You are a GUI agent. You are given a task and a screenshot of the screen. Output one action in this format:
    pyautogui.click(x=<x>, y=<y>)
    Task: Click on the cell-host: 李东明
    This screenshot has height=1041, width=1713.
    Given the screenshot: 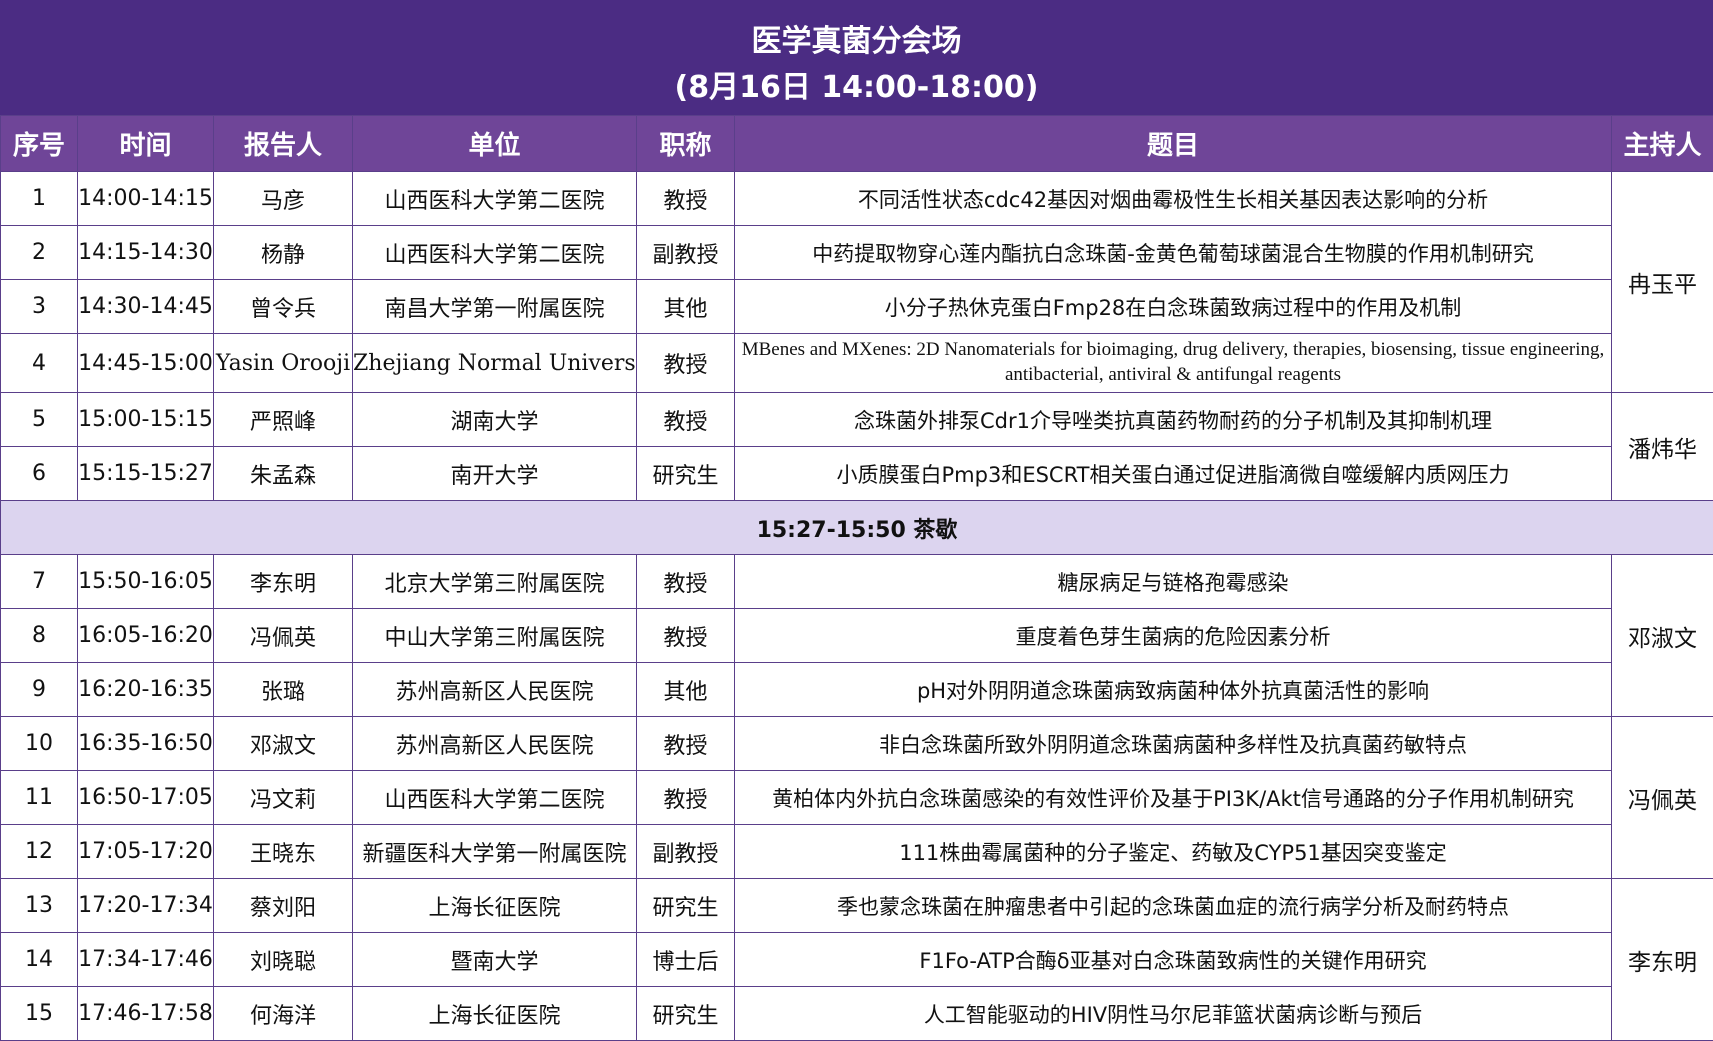 What is the action you would take?
    pyautogui.click(x=1662, y=959)
    